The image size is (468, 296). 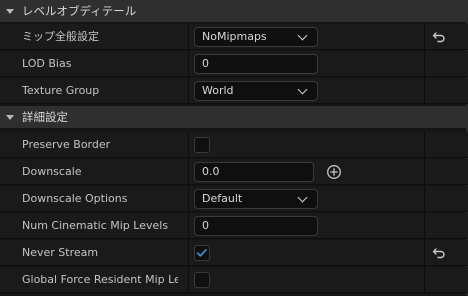 What do you see at coordinates (234, 253) in the screenshot?
I see `property-row-never-stream: Never Stream` at bounding box center [234, 253].